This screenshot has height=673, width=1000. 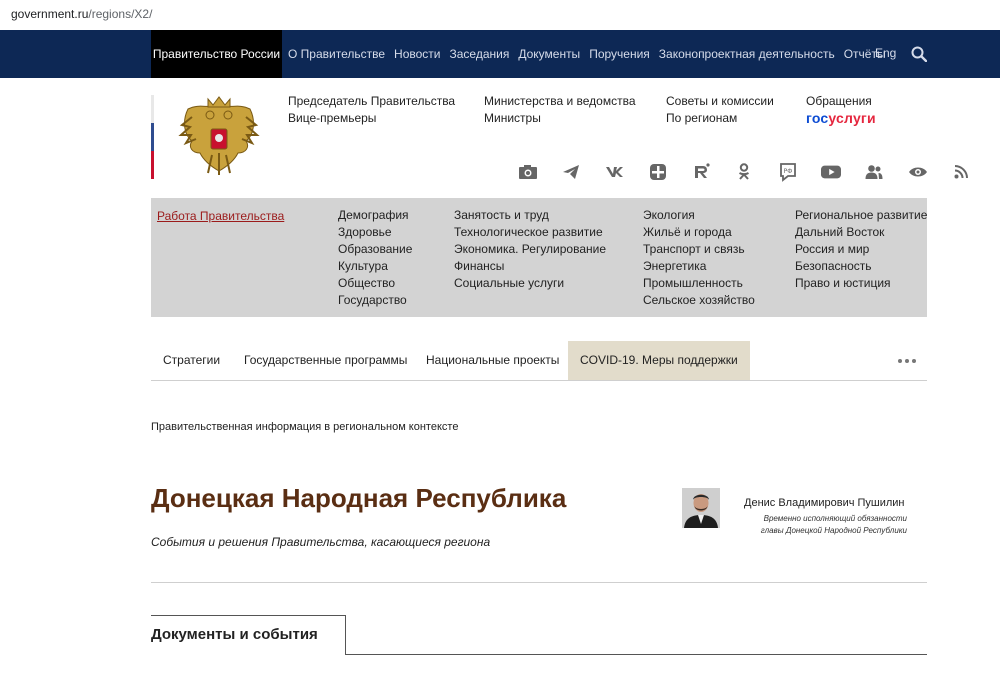 I want to click on header-links-col-1: Председатель Правительства Вице-премьеры, so click(x=371, y=110).